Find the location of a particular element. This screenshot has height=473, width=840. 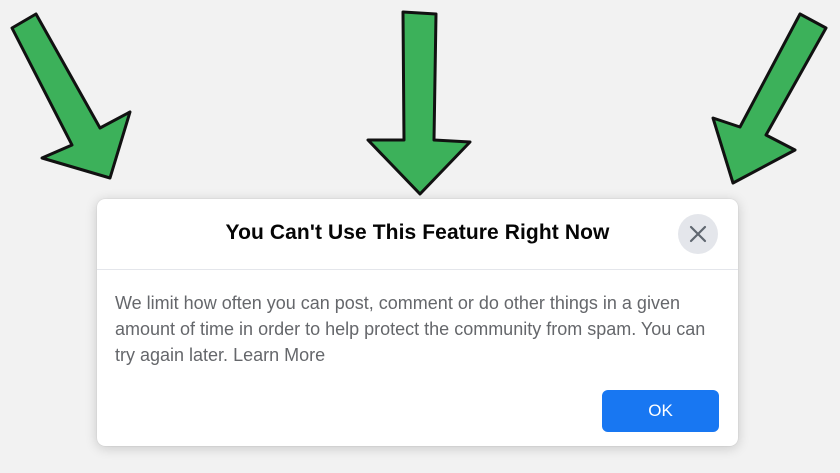

dialog-title: You Can't Use This Feature Right Now is located at coordinates (417, 232).